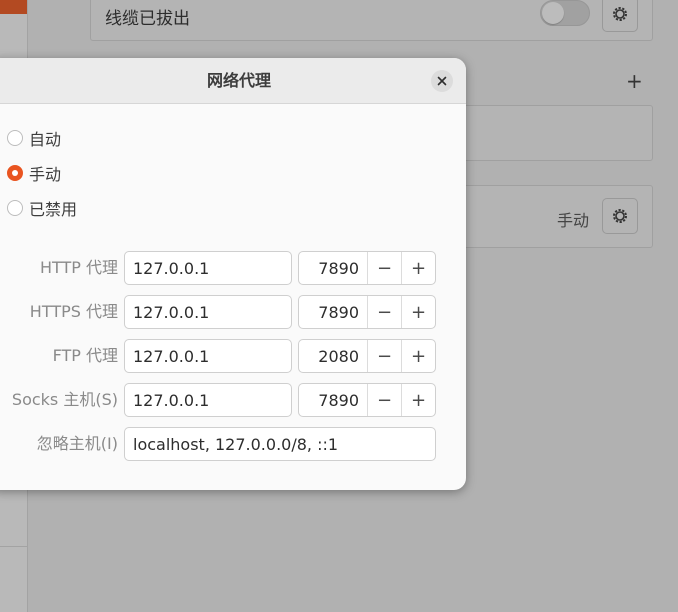 The width and height of the screenshot is (678, 612). Describe the element at coordinates (238, 80) in the screenshot. I see `dialog-title: 网络代理` at that location.